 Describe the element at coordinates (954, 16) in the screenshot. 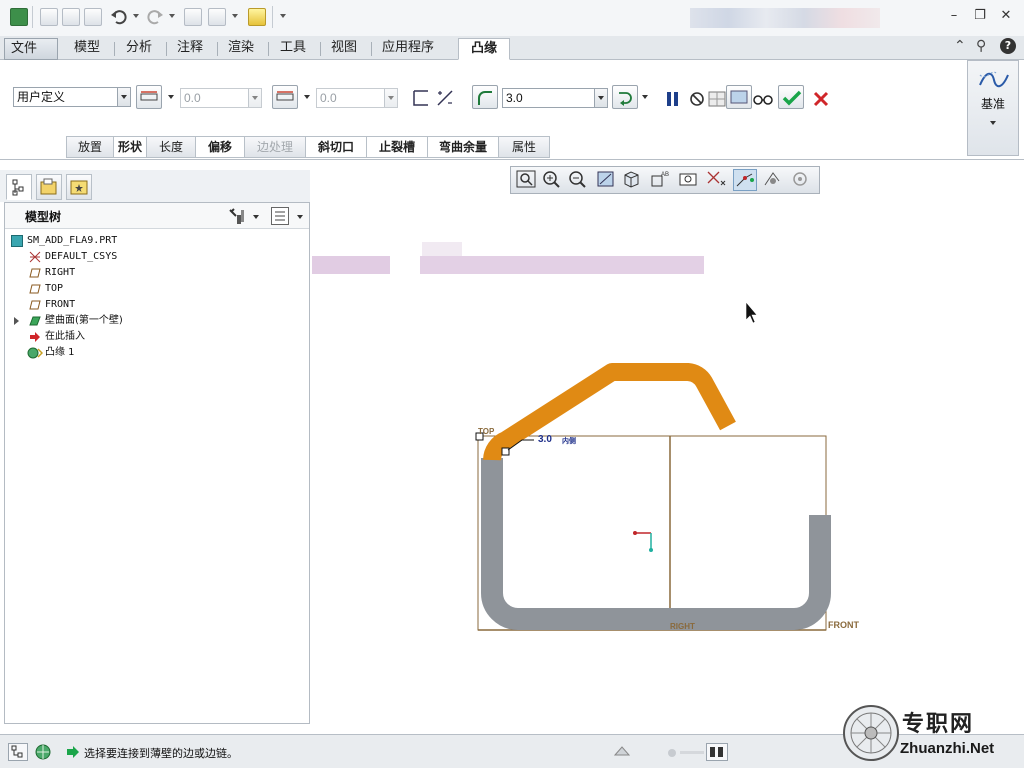

I see `minimize-icon: –` at that location.